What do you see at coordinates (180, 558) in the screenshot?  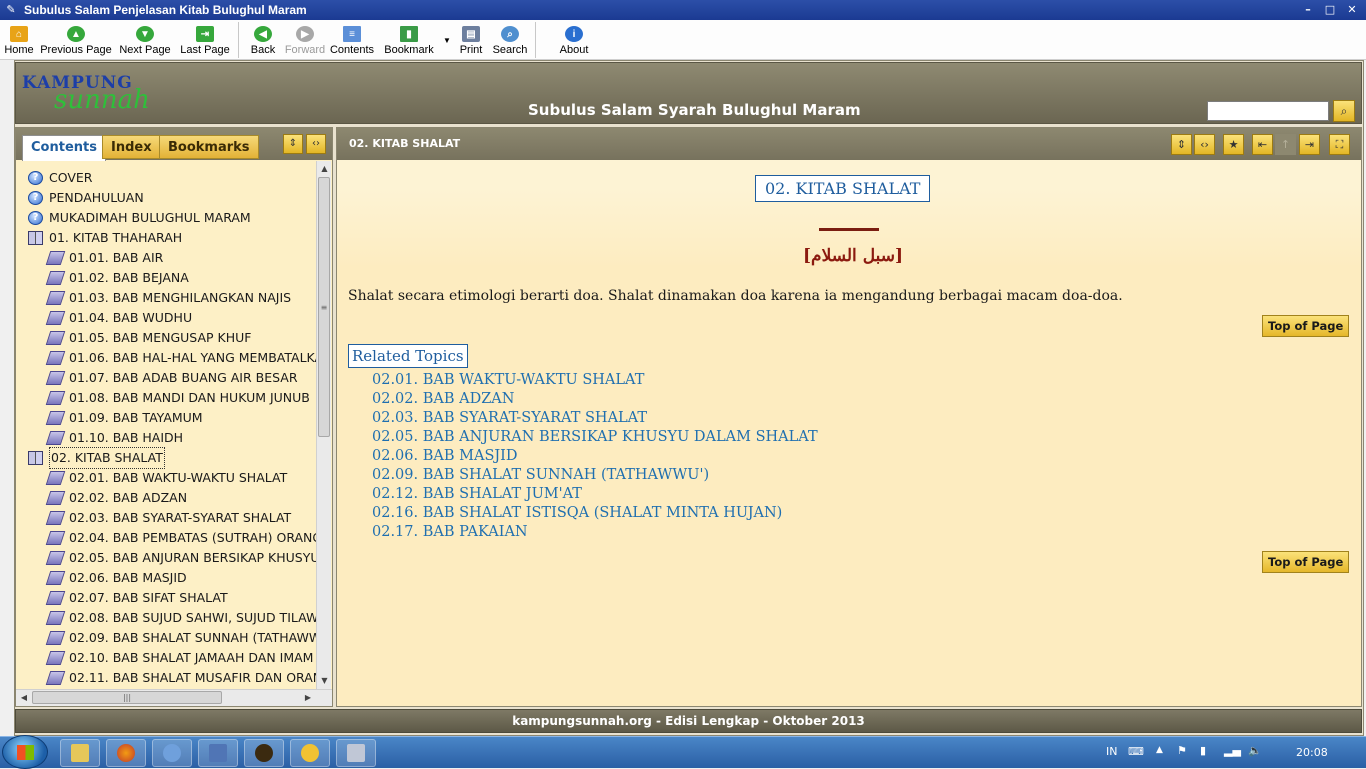 I see `tree-item: 02.05. BAB ANJURAN BERSIKAP KHUSYU` at bounding box center [180, 558].